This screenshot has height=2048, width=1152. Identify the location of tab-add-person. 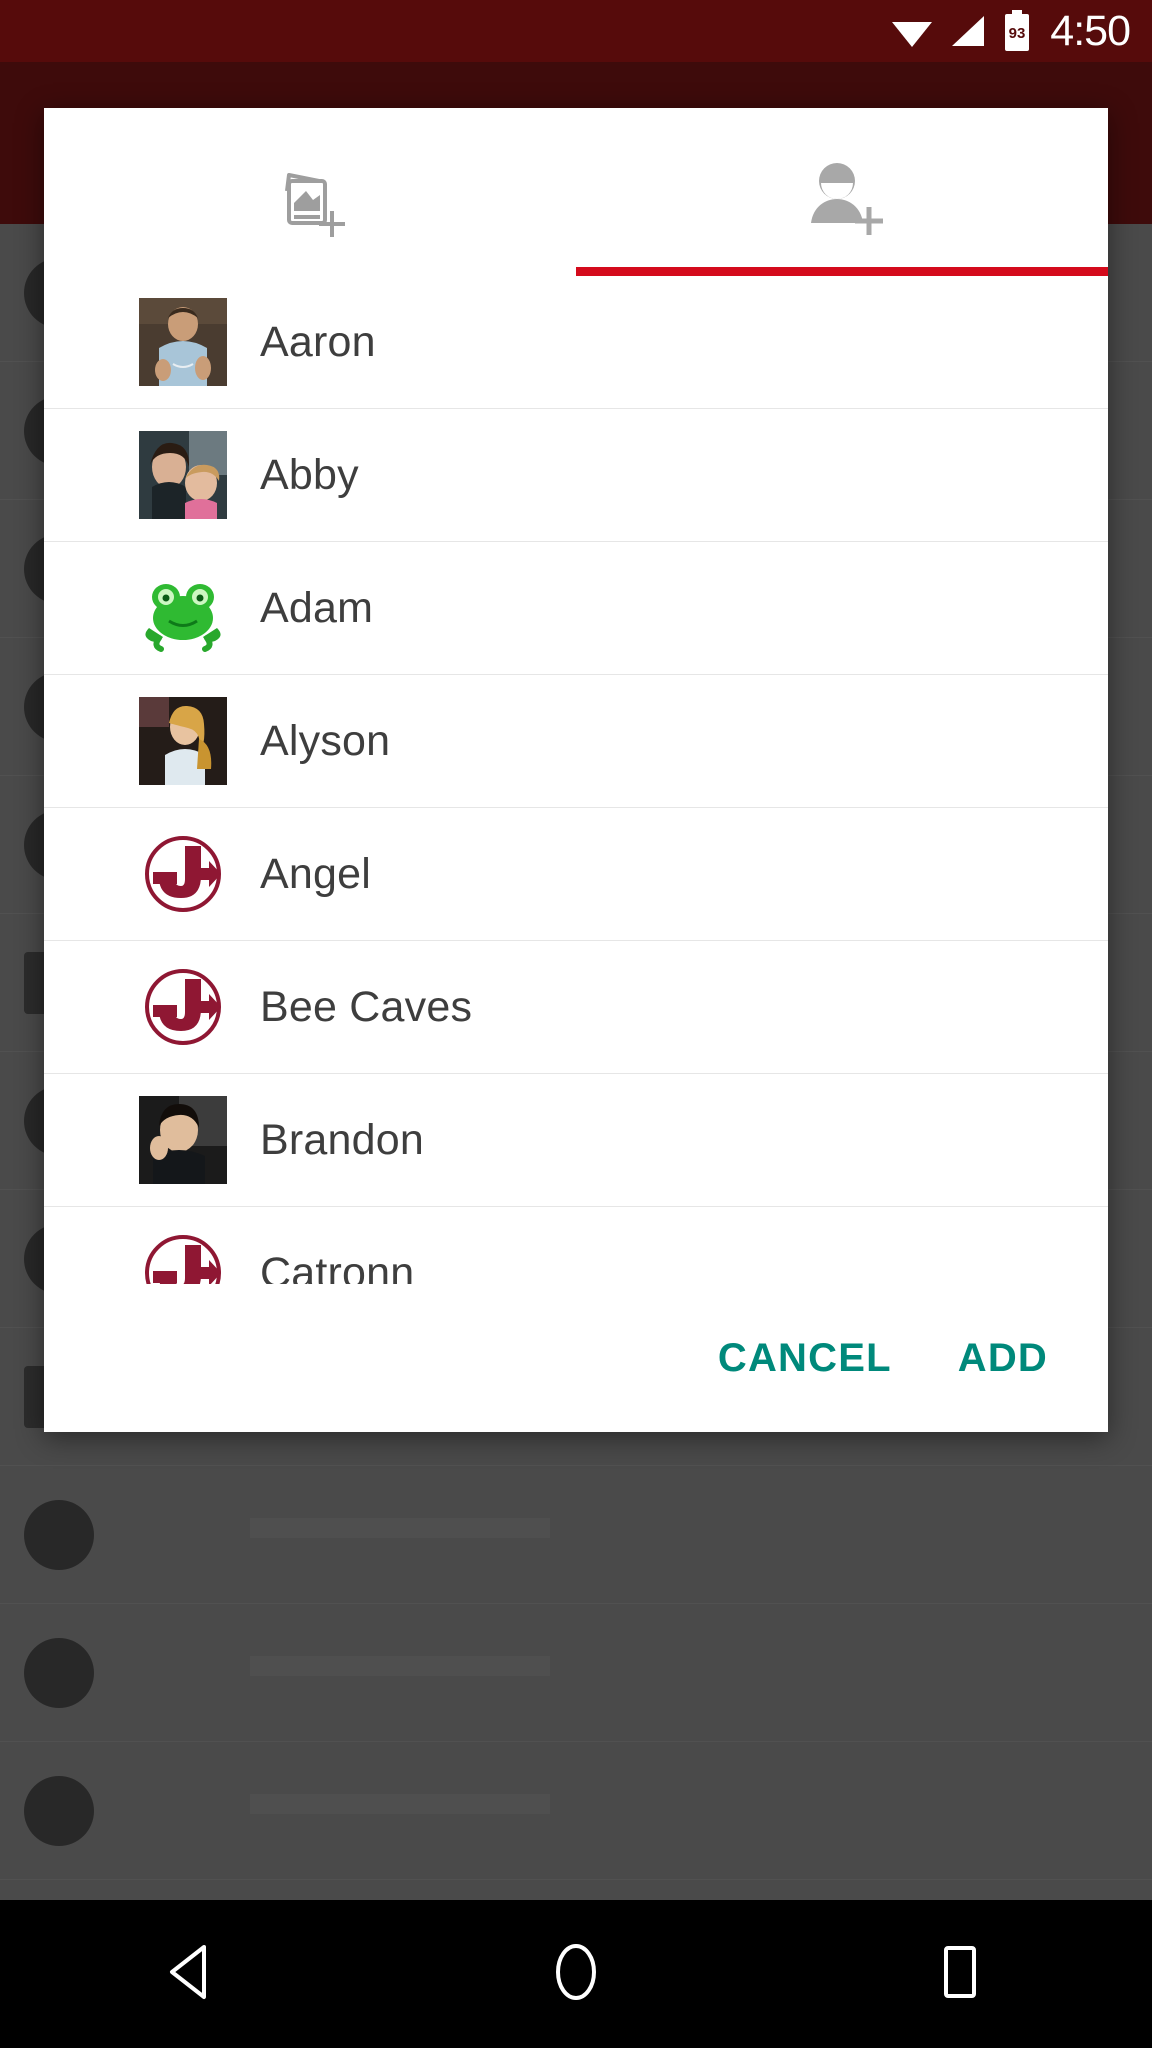
(842, 192).